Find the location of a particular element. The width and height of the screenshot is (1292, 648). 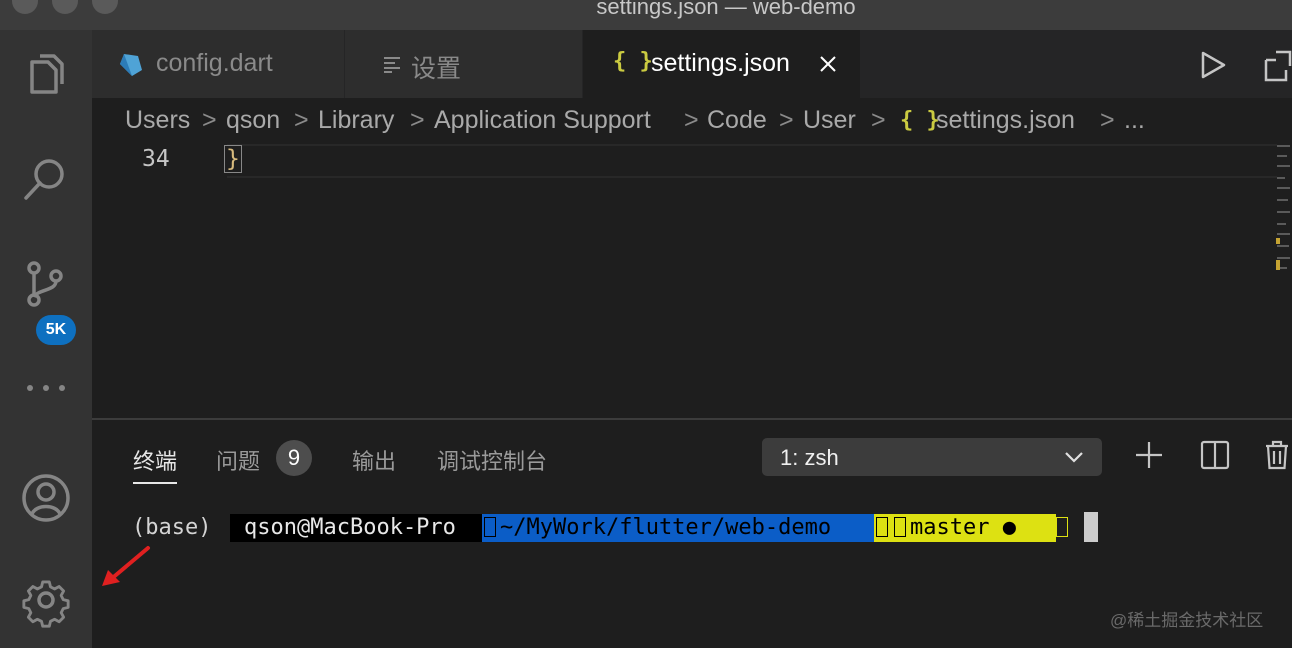

tab-settings-ui: 设置 is located at coordinates (464, 64).